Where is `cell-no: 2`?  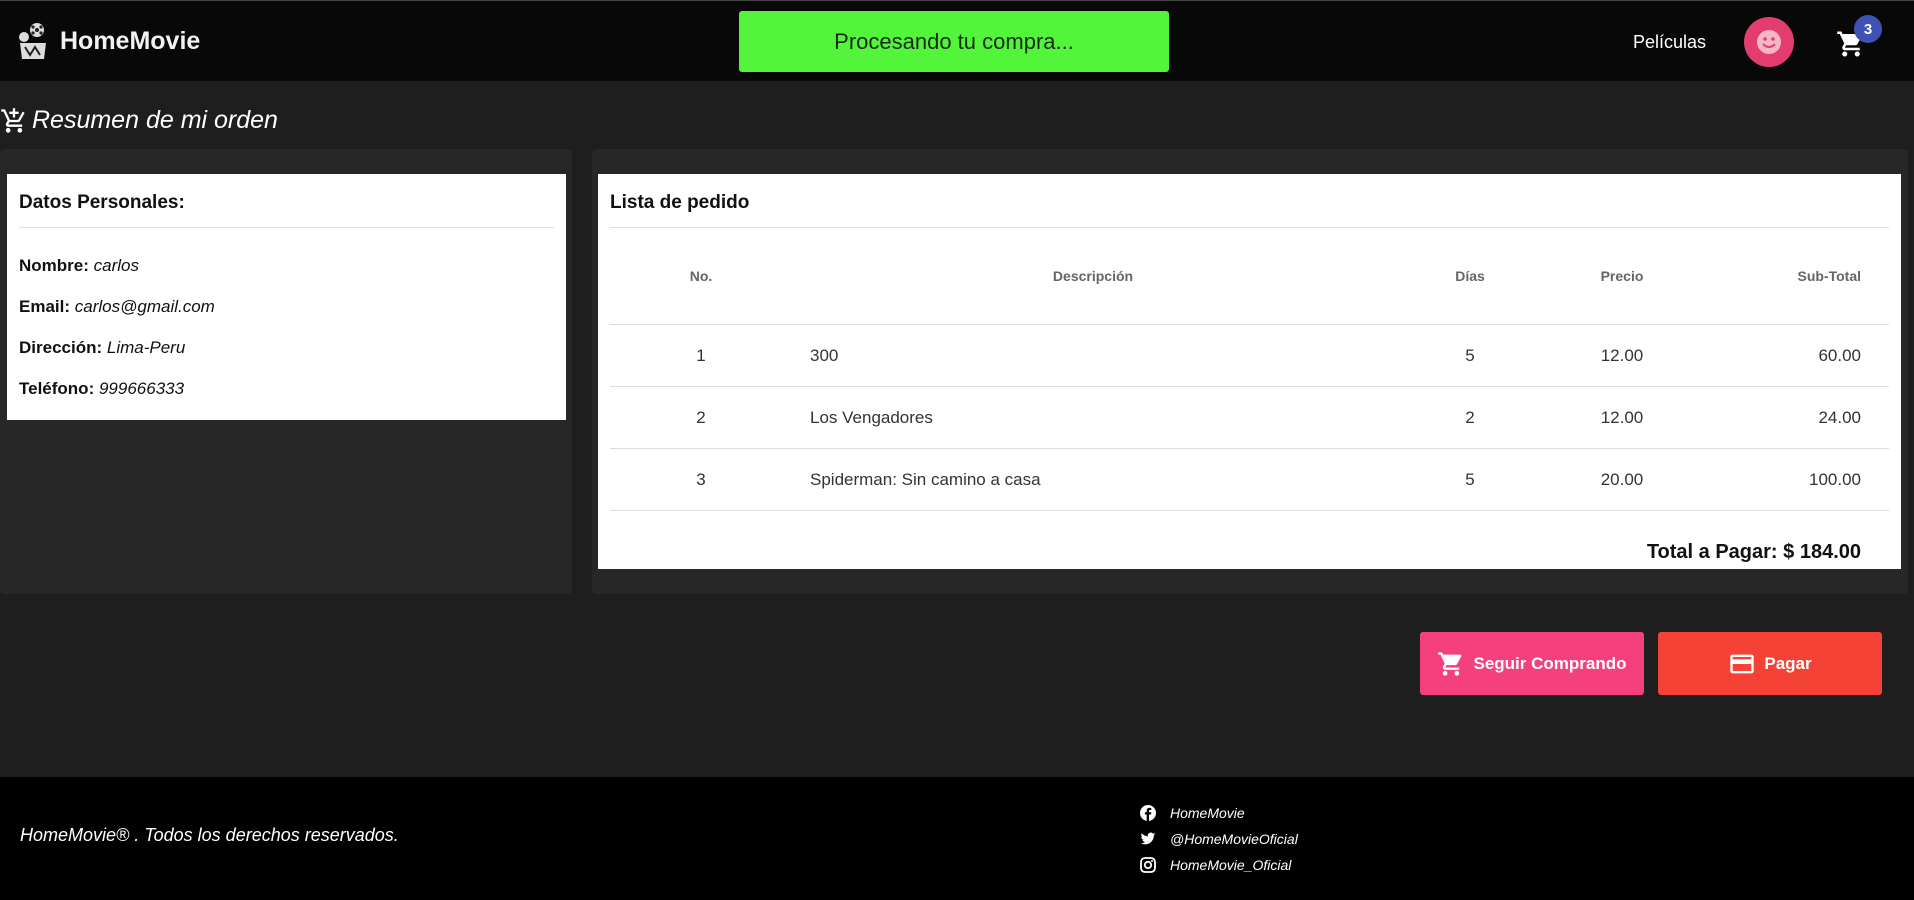 cell-no: 2 is located at coordinates (701, 417).